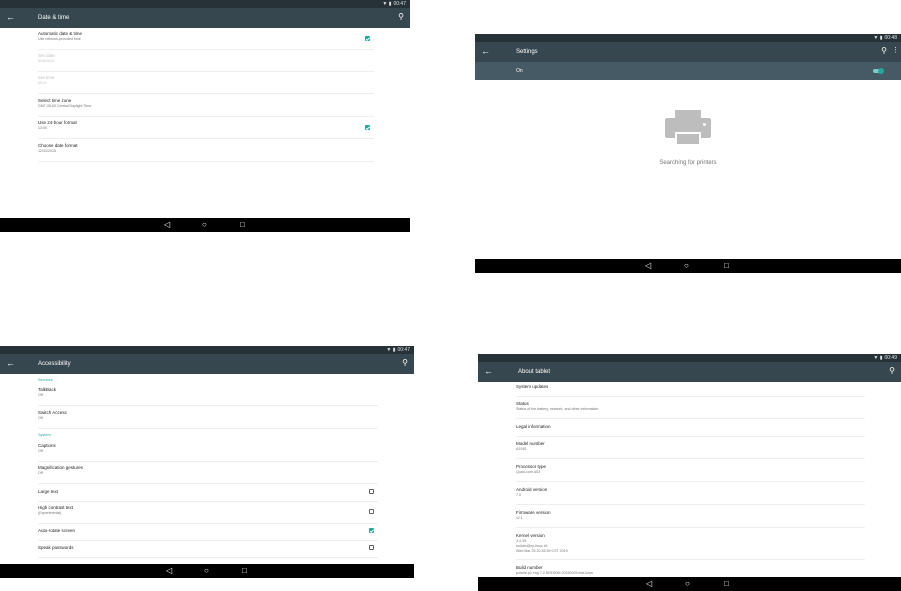  I want to click on list-item-speak-passwords: Speak passwords, so click(208, 551).